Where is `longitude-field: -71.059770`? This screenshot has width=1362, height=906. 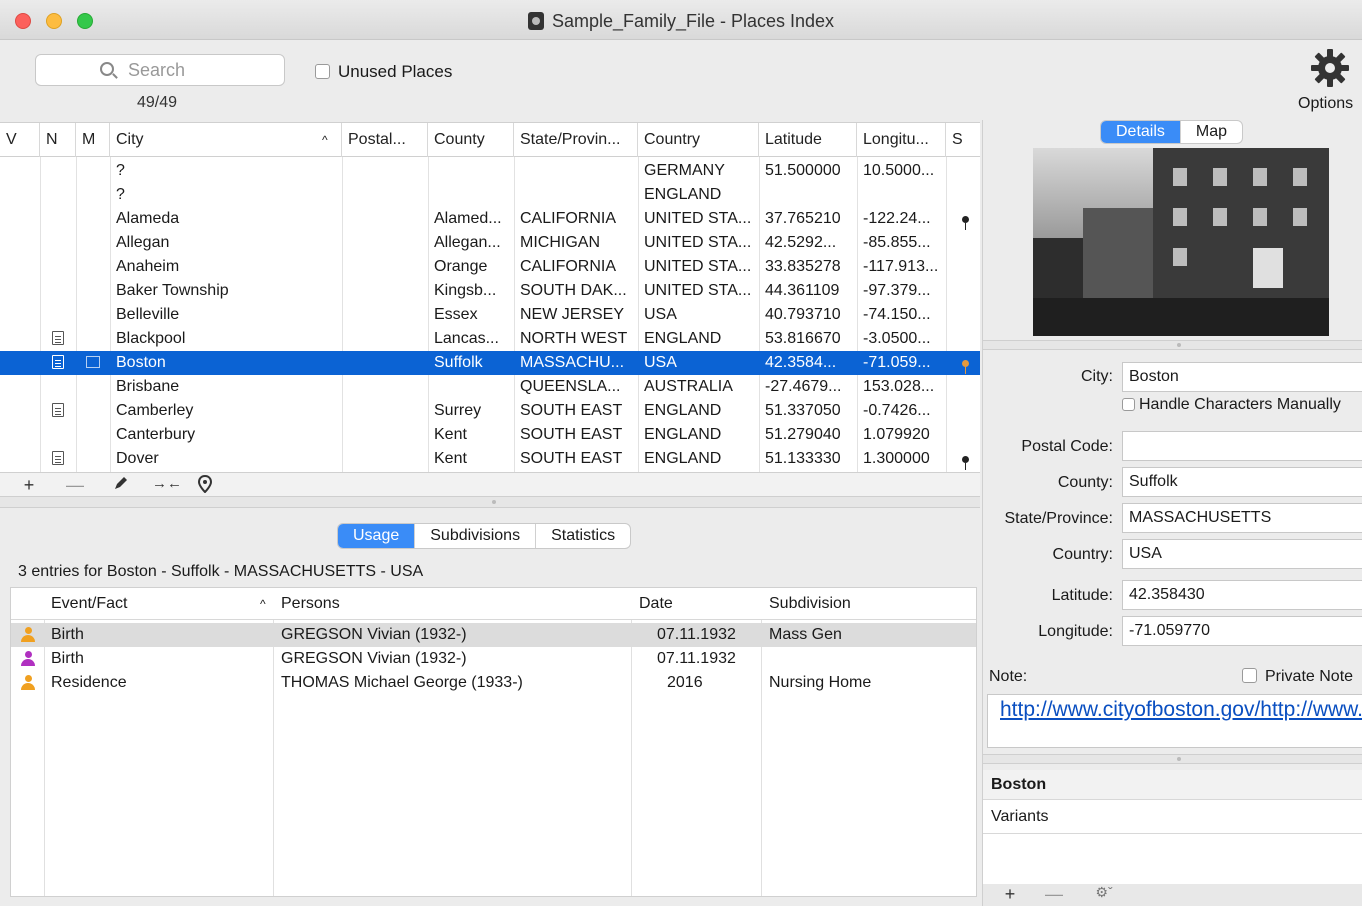 longitude-field: -71.059770 is located at coordinates (1242, 631).